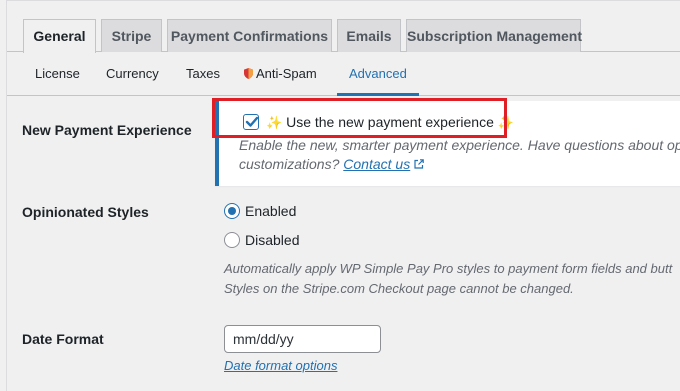 The width and height of the screenshot is (680, 391). Describe the element at coordinates (459, 164) in the screenshot. I see `new-payment-desc-line2: customizations? Contact us` at that location.